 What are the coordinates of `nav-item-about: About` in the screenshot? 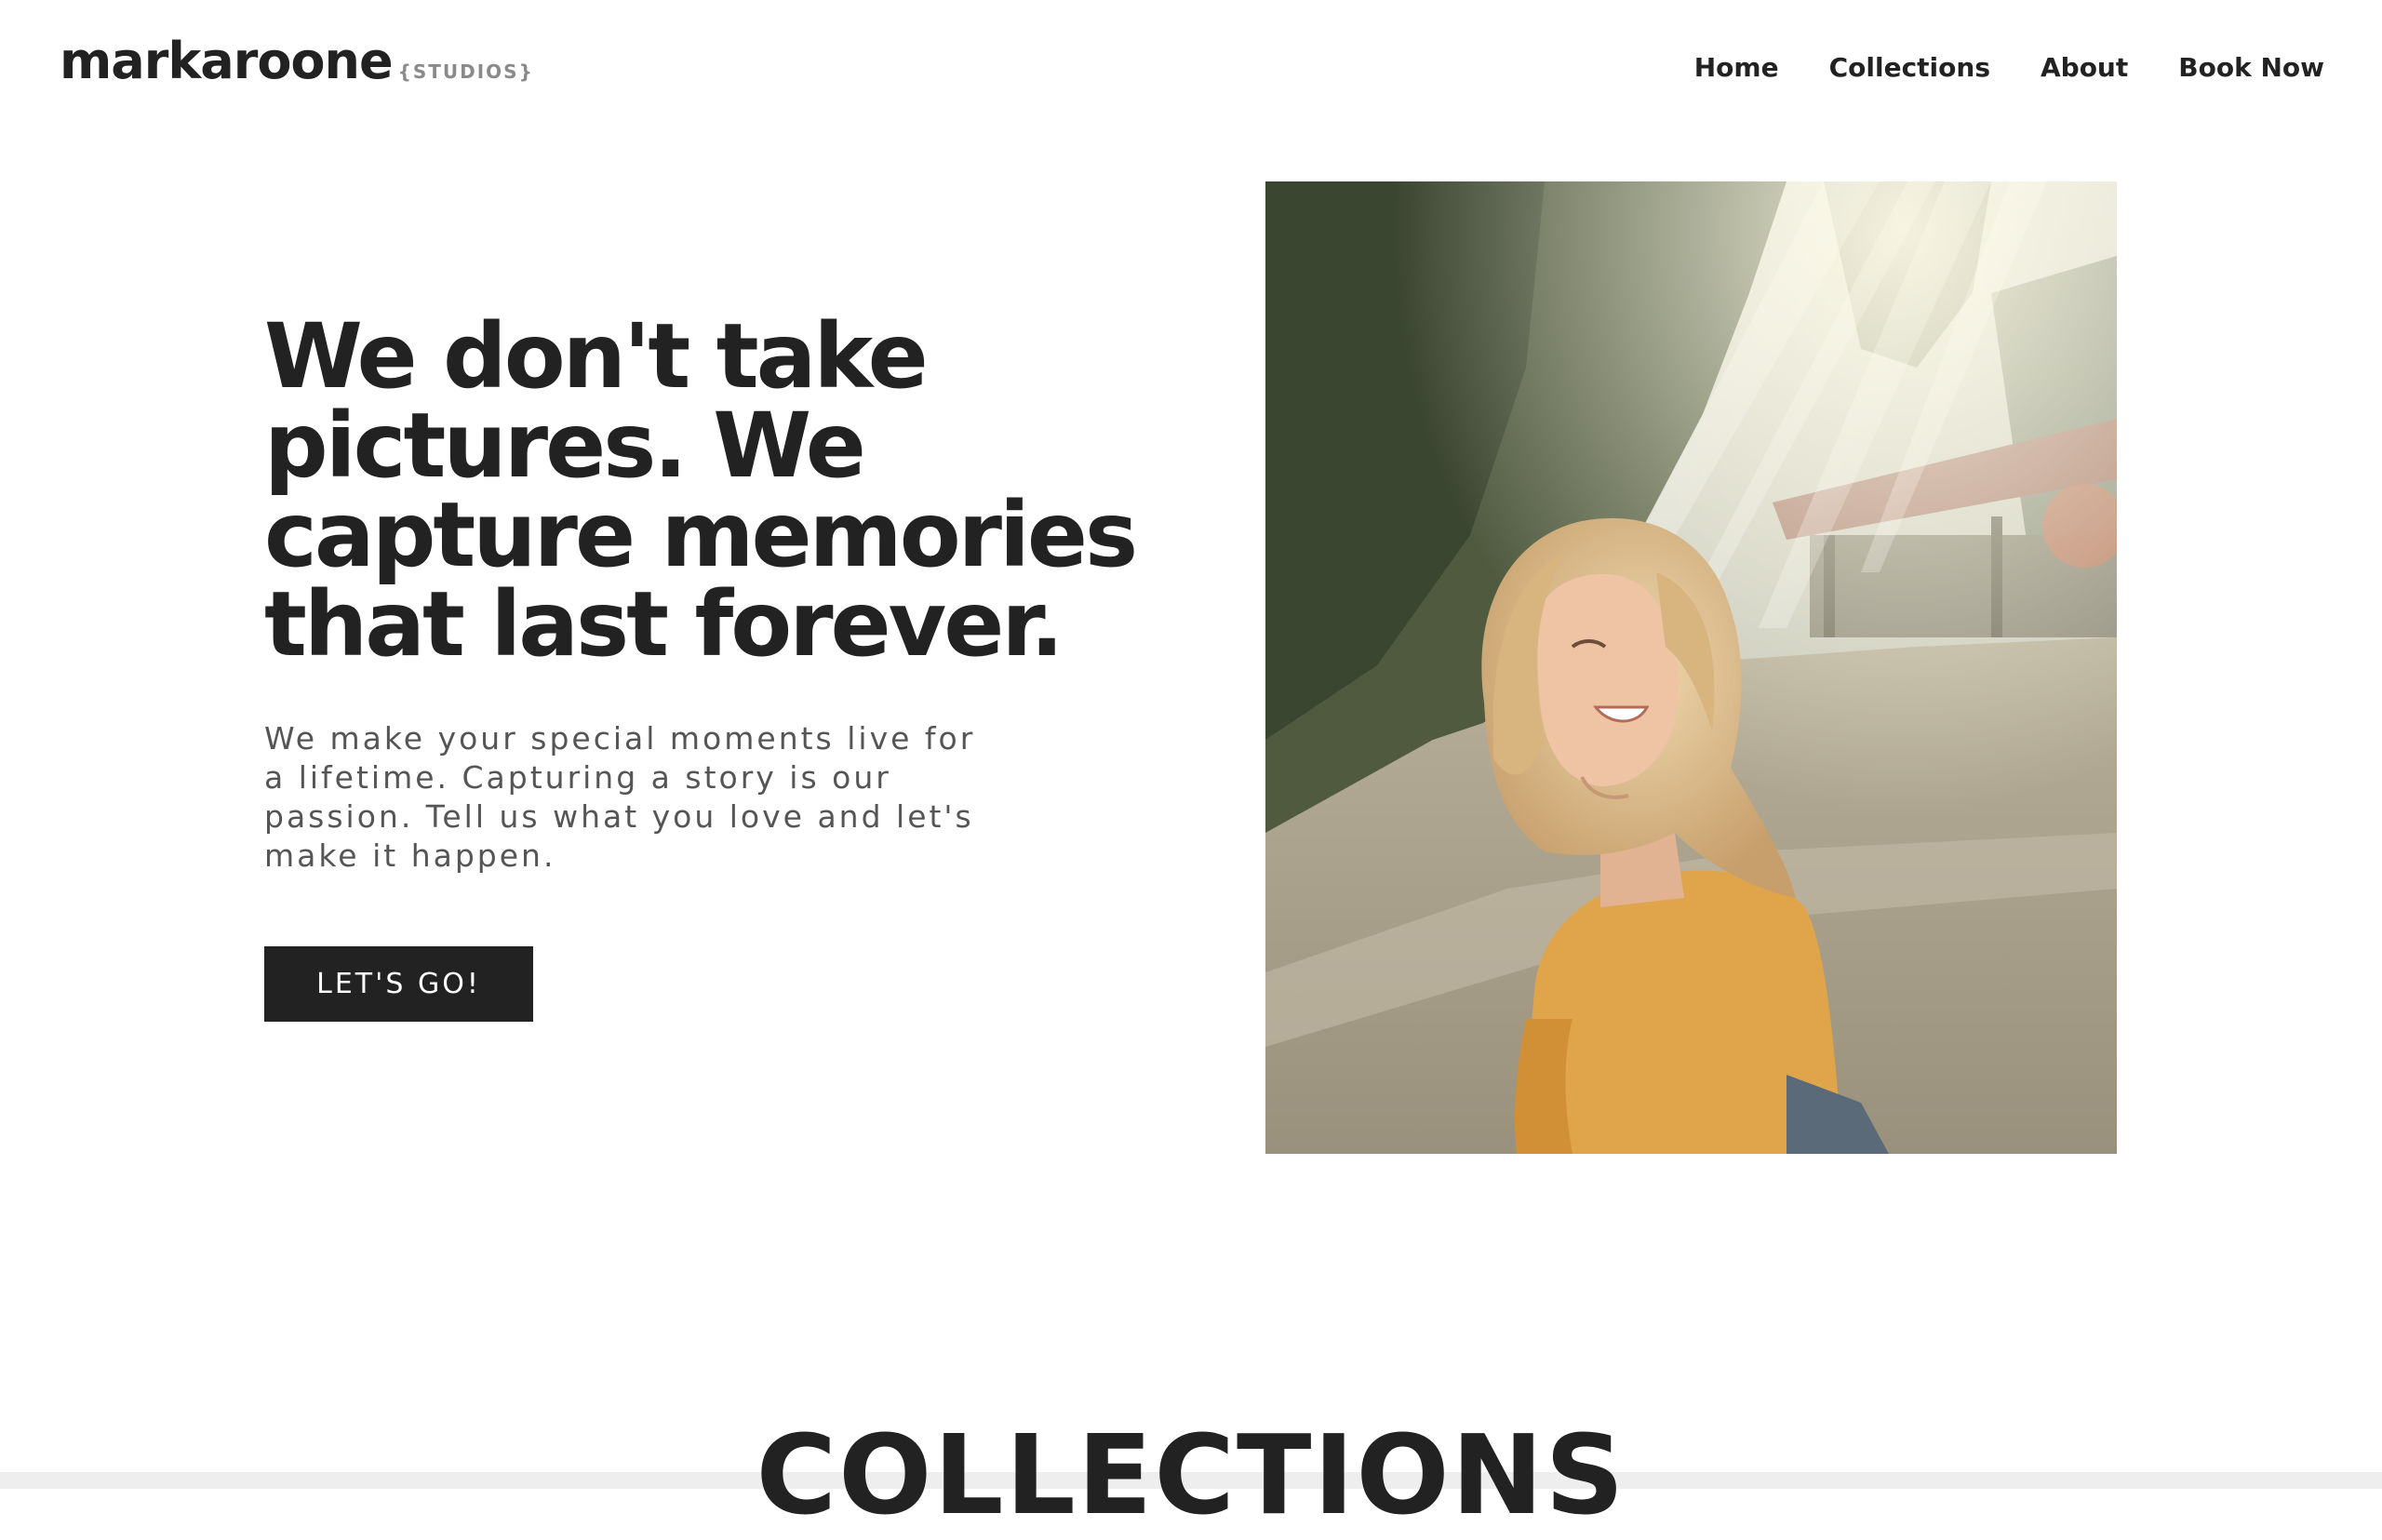 It's located at (2084, 67).